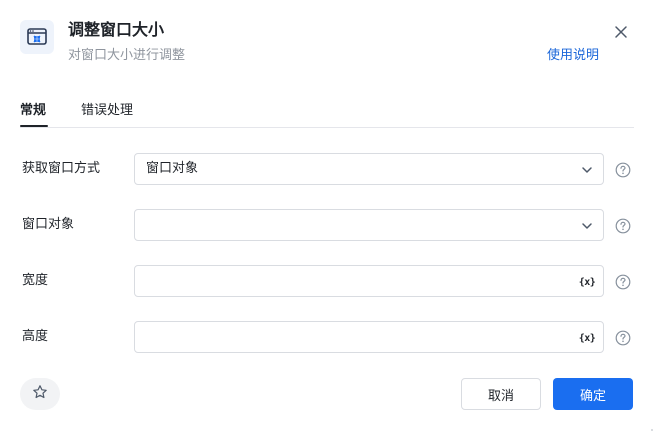  Describe the element at coordinates (649, 425) in the screenshot. I see `resize-grip-icon` at that location.